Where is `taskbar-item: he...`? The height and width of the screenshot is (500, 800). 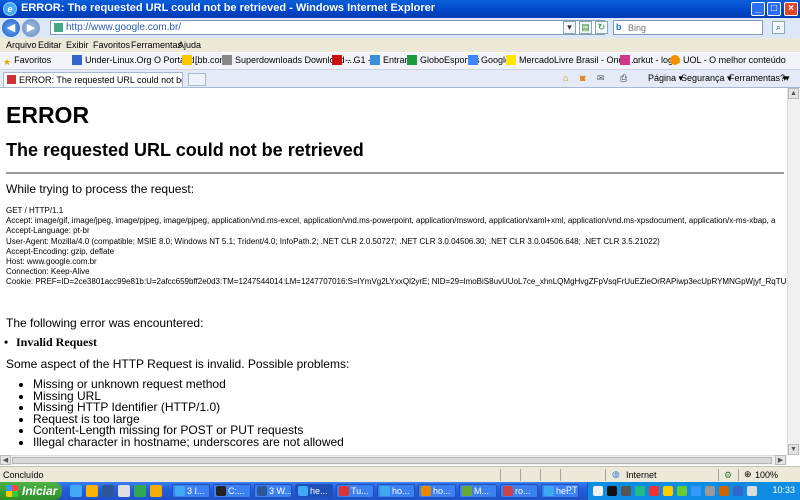 taskbar-item: he... is located at coordinates (314, 491).